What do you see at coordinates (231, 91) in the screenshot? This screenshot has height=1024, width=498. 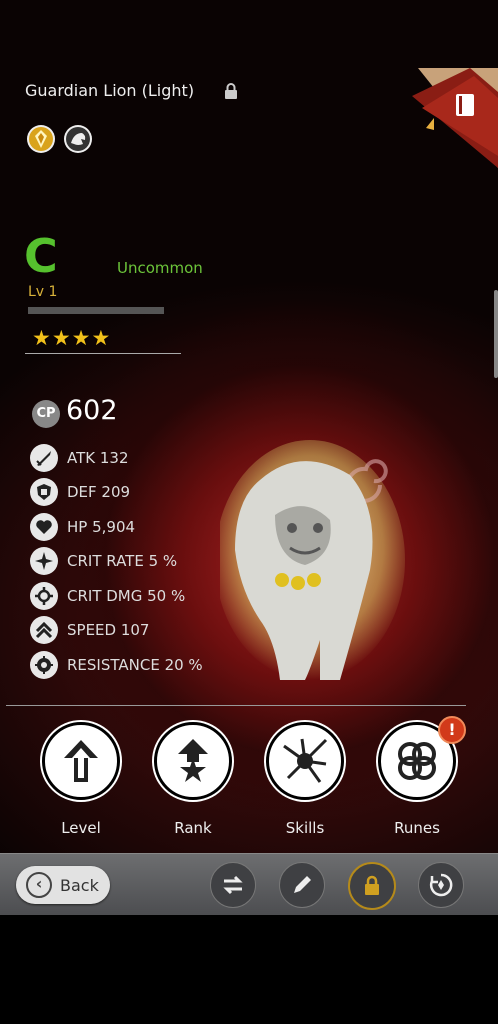 I see `lock-icon` at bounding box center [231, 91].